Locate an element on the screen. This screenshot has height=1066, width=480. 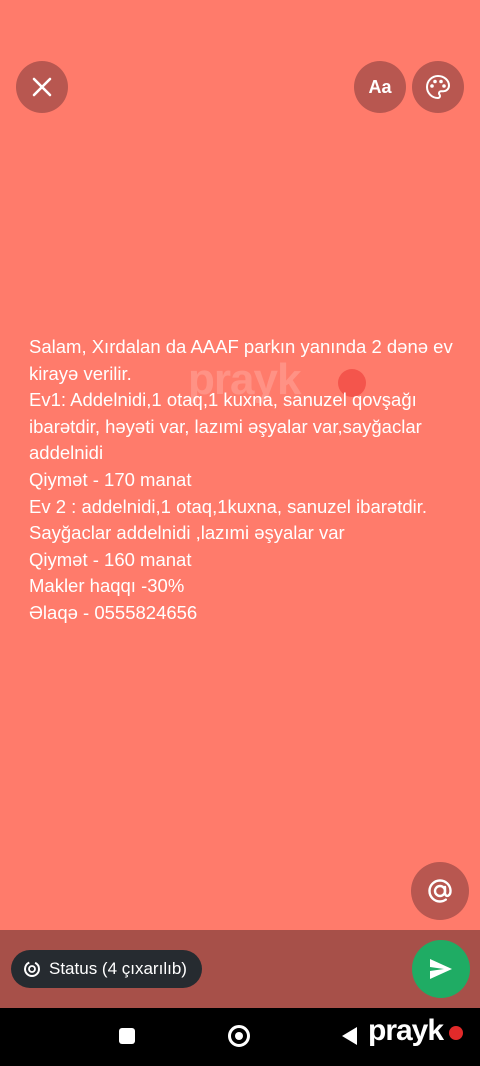
brand-logo: prayk is located at coordinates (406, 1030).